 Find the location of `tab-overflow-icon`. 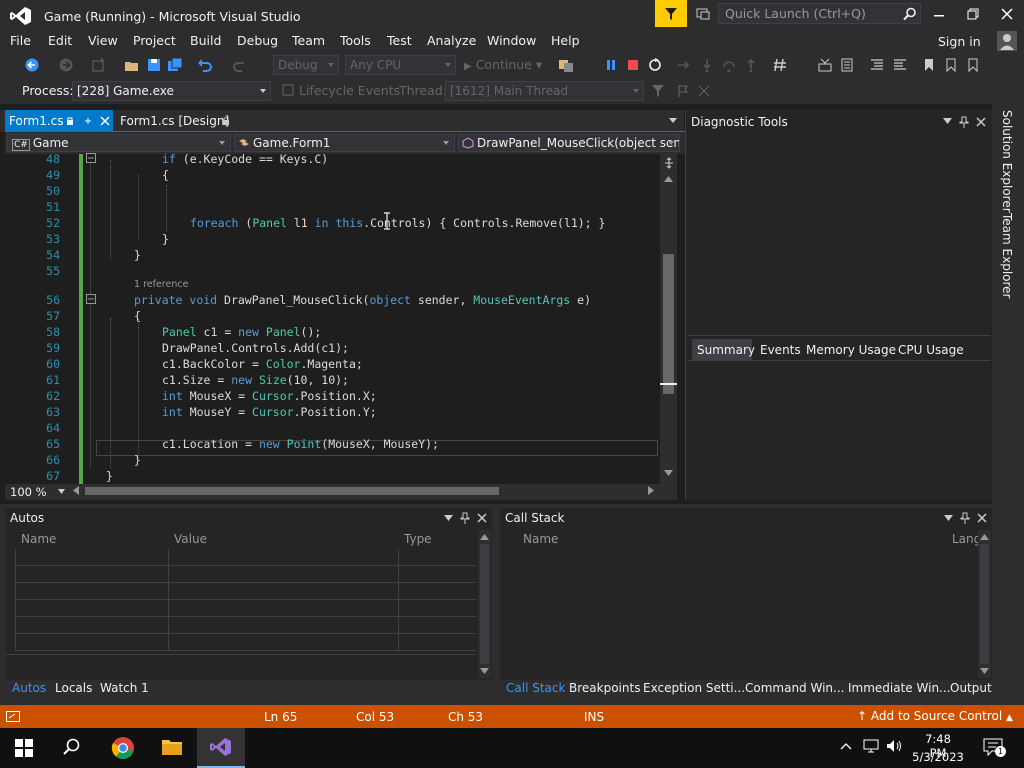

tab-overflow-icon is located at coordinates (673, 121).